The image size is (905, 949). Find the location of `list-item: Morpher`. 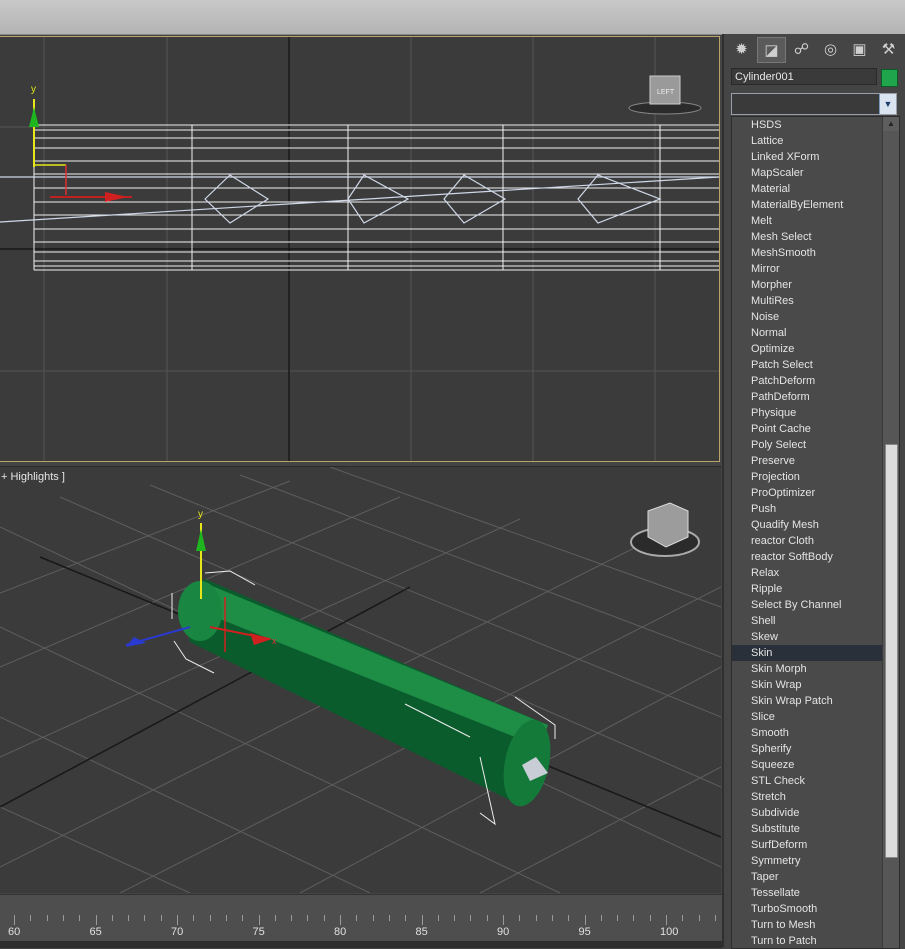

list-item: Morpher is located at coordinates (807, 285).